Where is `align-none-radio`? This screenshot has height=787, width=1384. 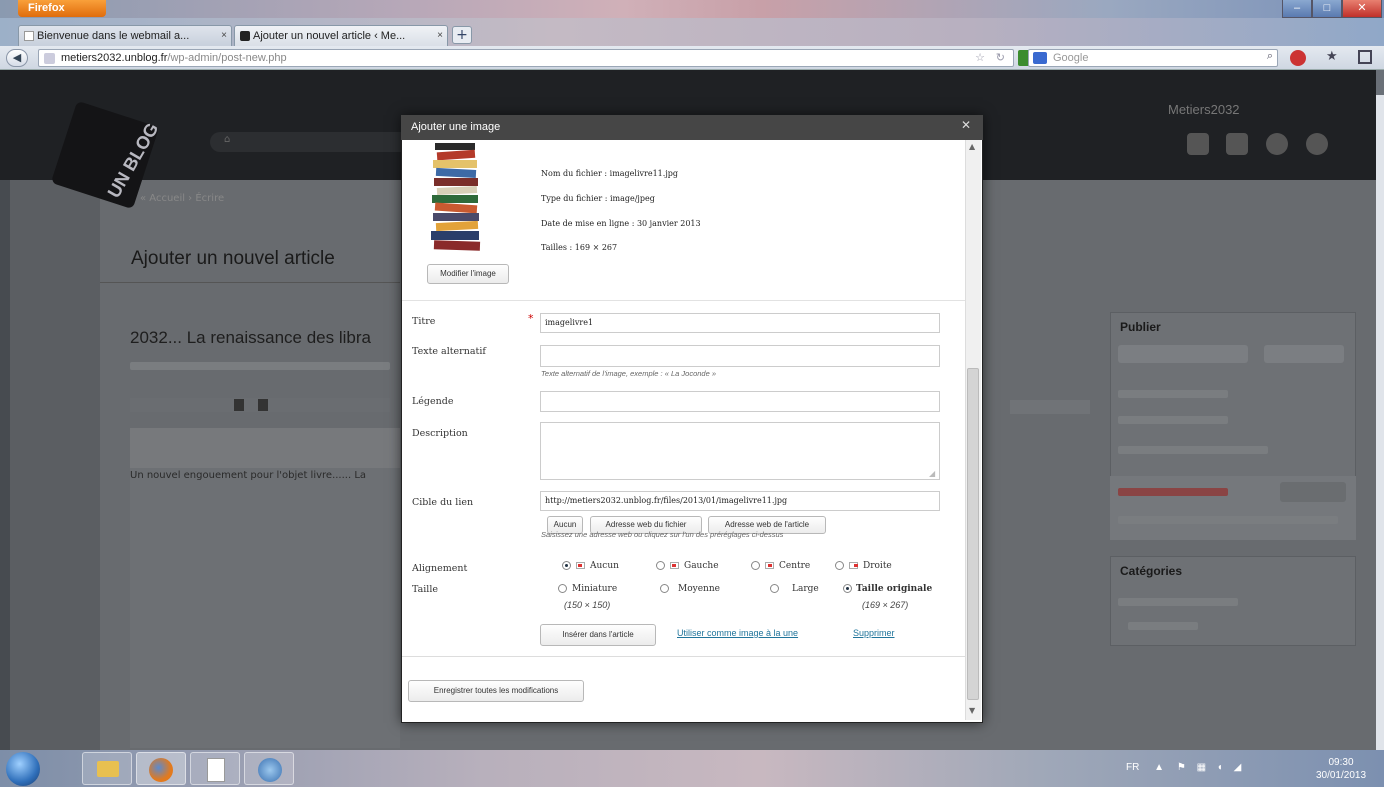 align-none-radio is located at coordinates (566, 565).